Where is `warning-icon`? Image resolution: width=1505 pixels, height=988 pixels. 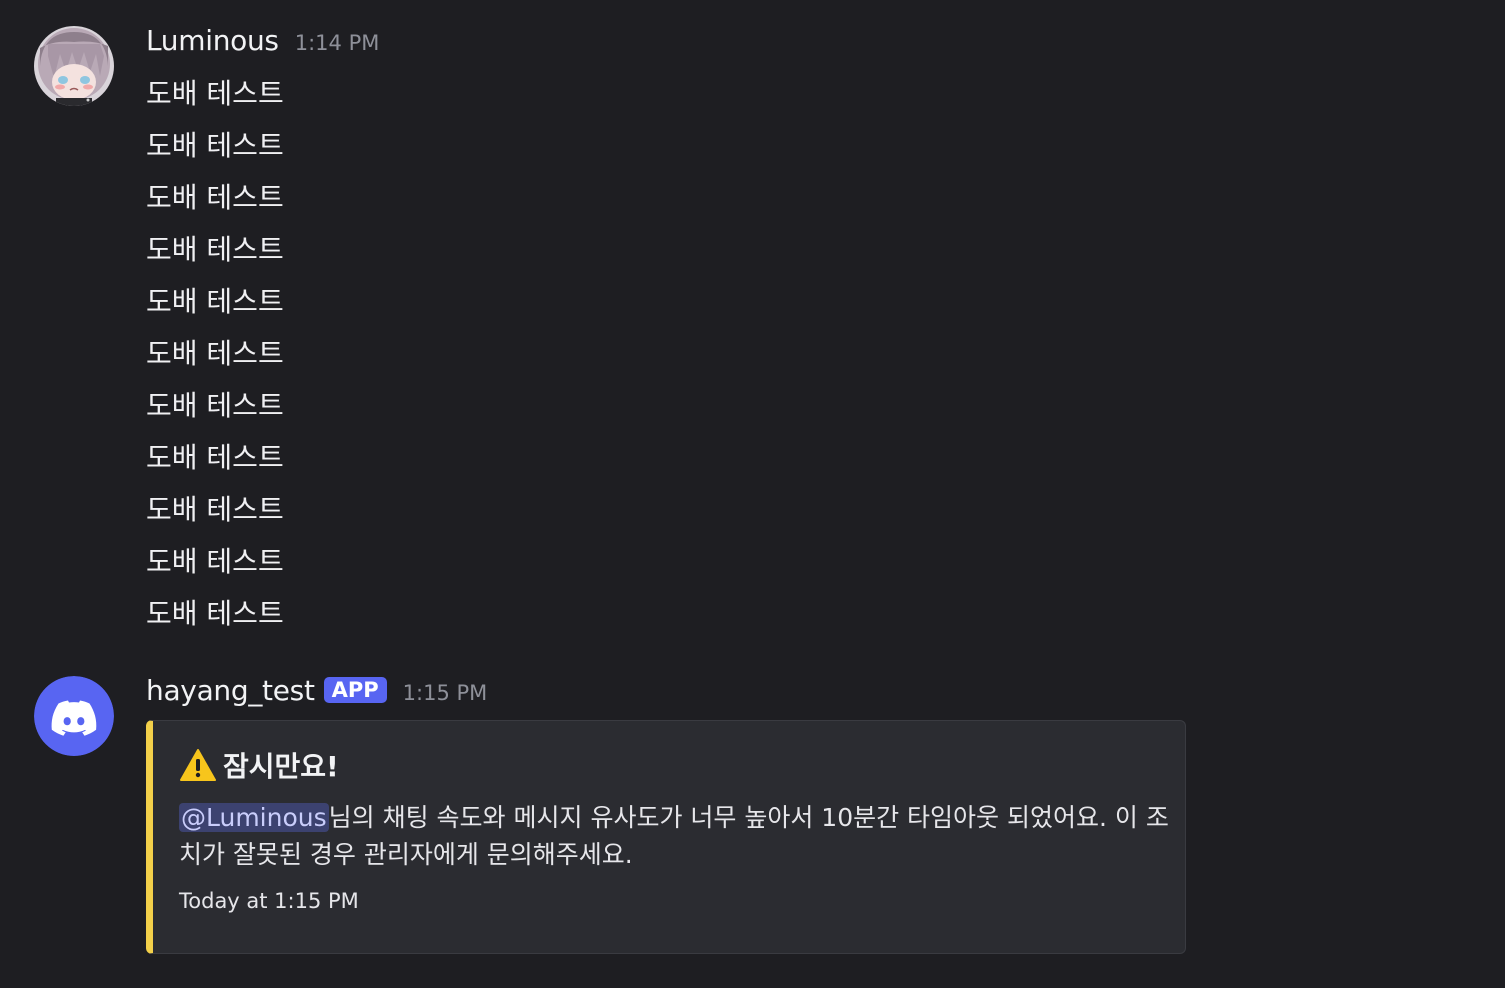
warning-icon is located at coordinates (198, 765).